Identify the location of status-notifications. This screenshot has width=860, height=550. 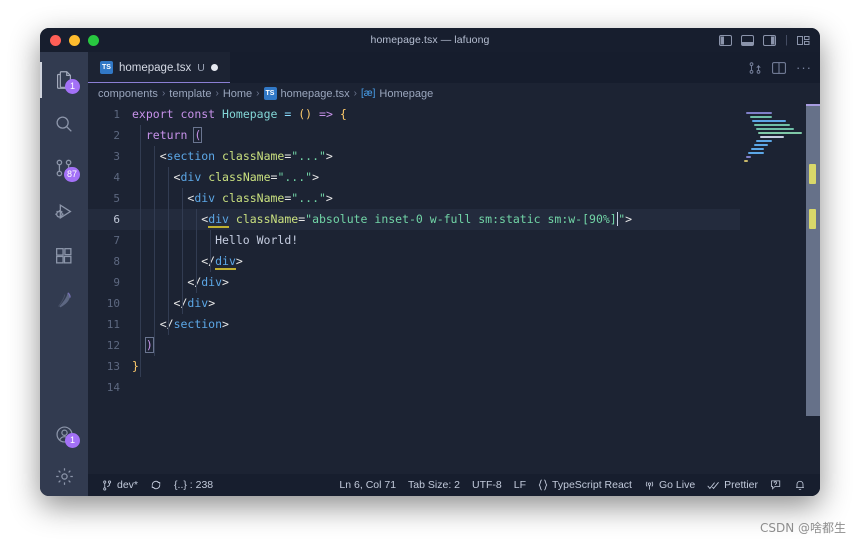
(800, 485).